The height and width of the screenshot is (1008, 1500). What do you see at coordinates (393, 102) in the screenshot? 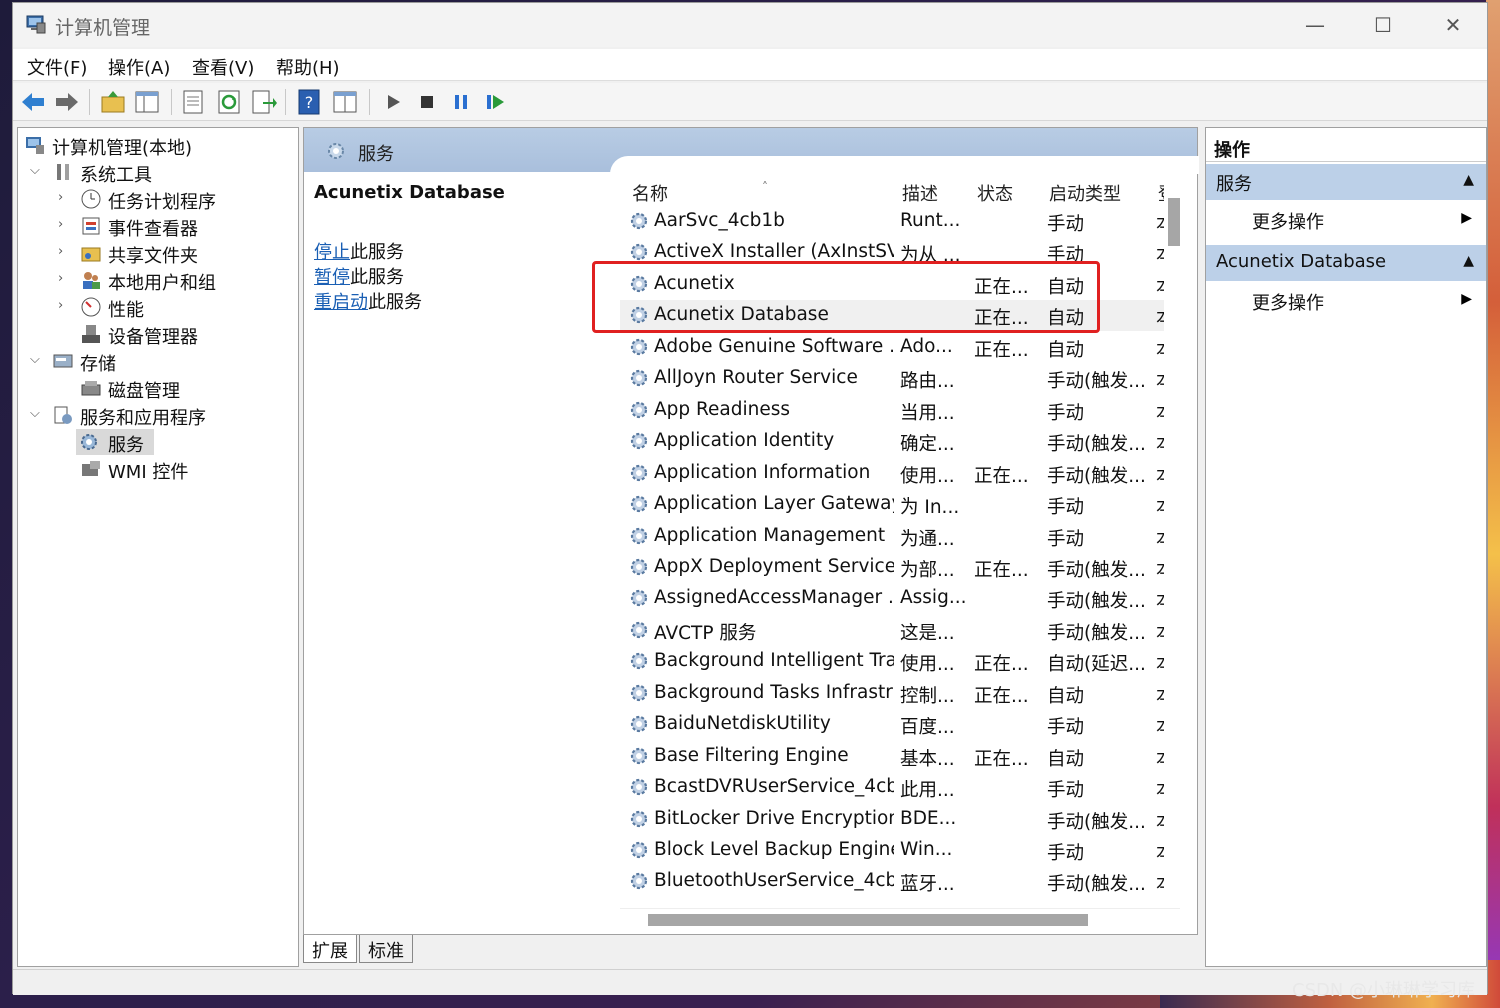
I see `start-service-icon` at bounding box center [393, 102].